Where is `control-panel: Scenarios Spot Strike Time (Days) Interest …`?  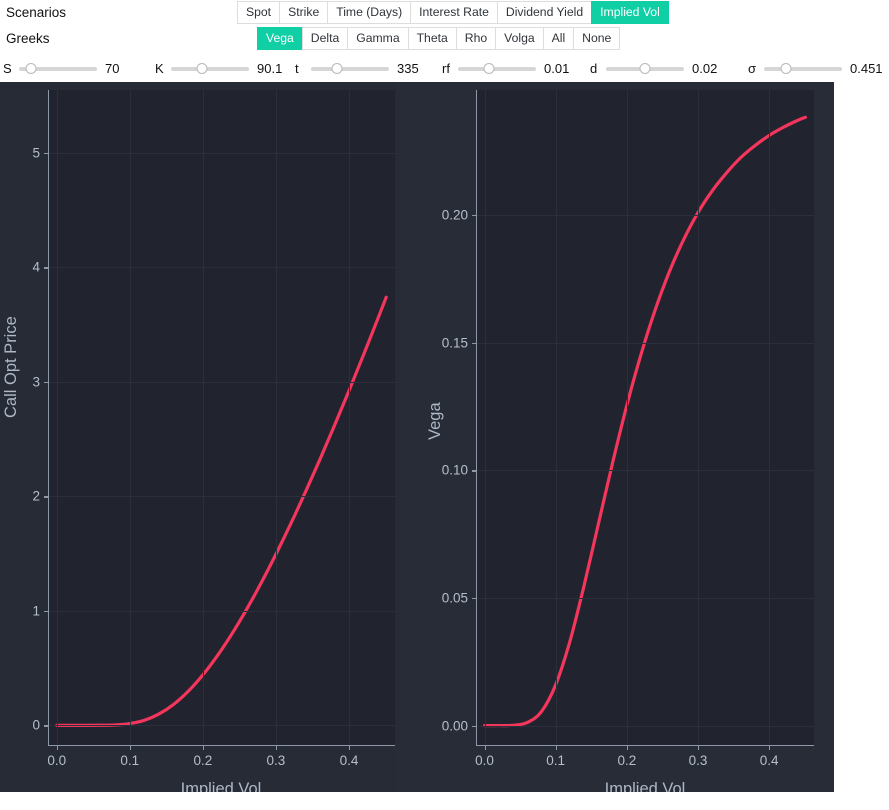
control-panel: Scenarios Spot Strike Time (Days) Interest … is located at coordinates (444, 41).